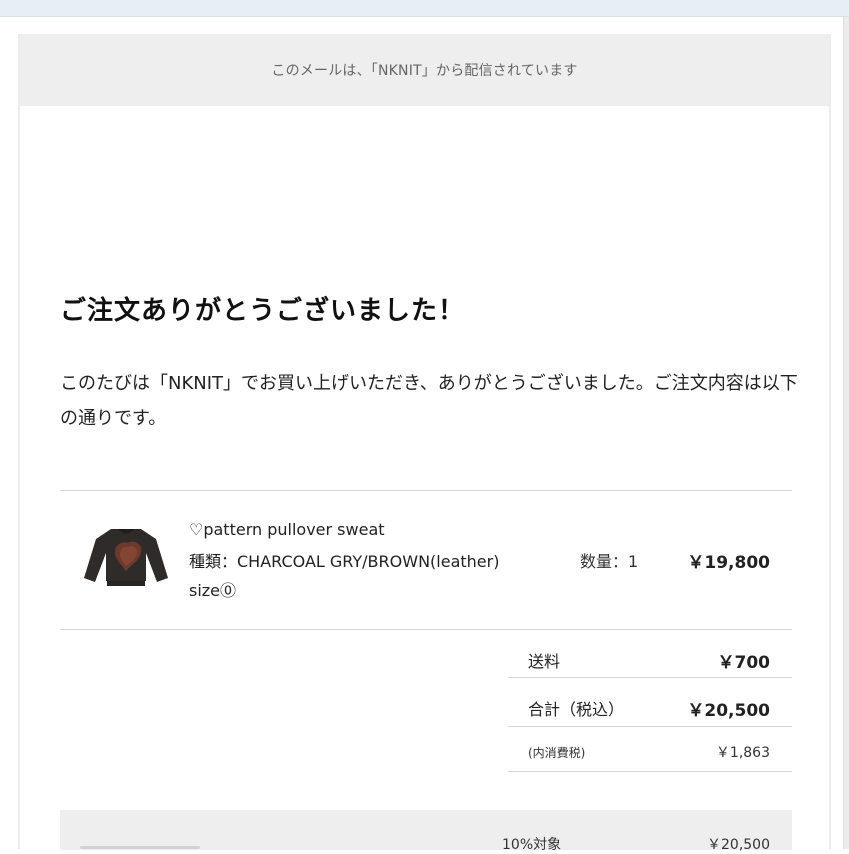 The height and width of the screenshot is (854, 849). I want to click on product-quantity: 数量：1, so click(609, 561).